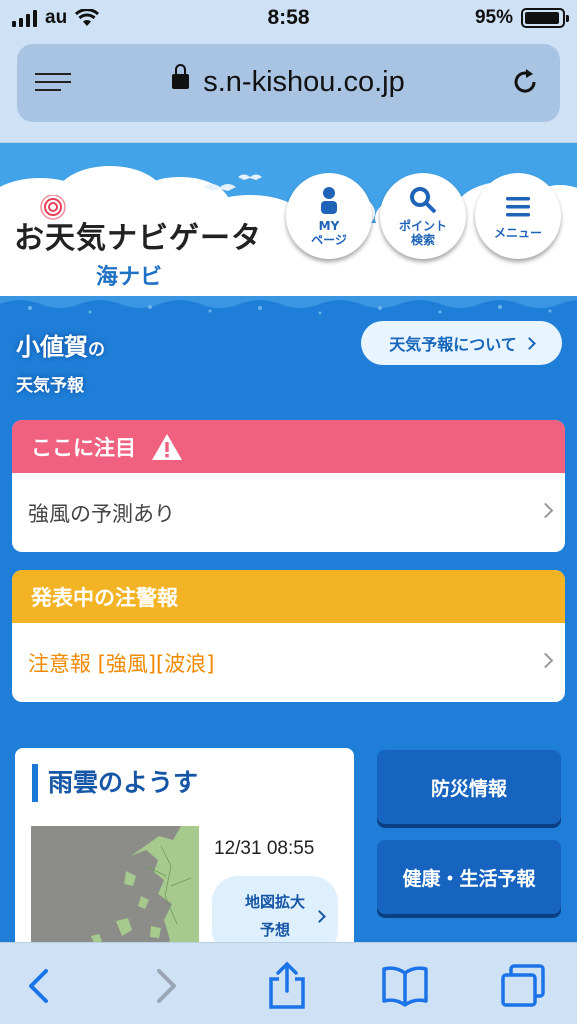  I want to click on status-right: 95%, so click(521, 18).